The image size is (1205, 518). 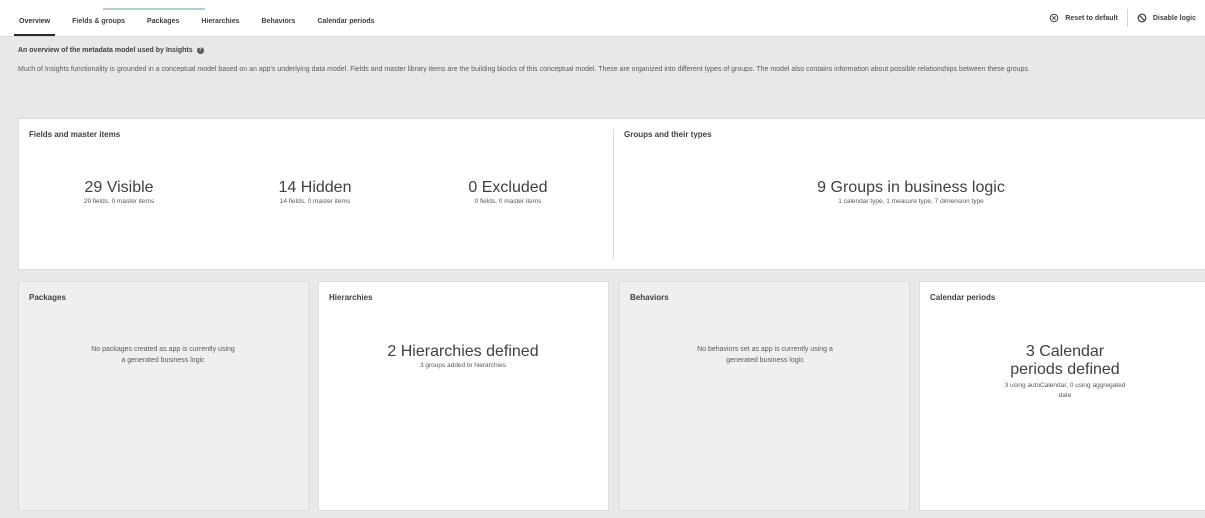 I want to click on hidden-stat: 14 Hidden 14 fields, 0 master items, so click(x=315, y=192).